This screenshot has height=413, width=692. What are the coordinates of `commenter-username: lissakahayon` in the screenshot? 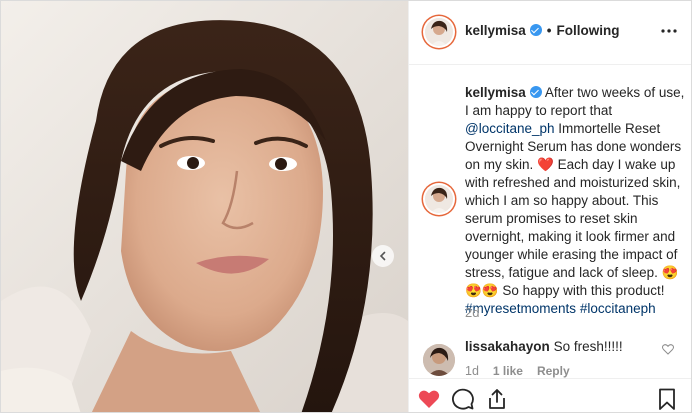 It's located at (507, 346).